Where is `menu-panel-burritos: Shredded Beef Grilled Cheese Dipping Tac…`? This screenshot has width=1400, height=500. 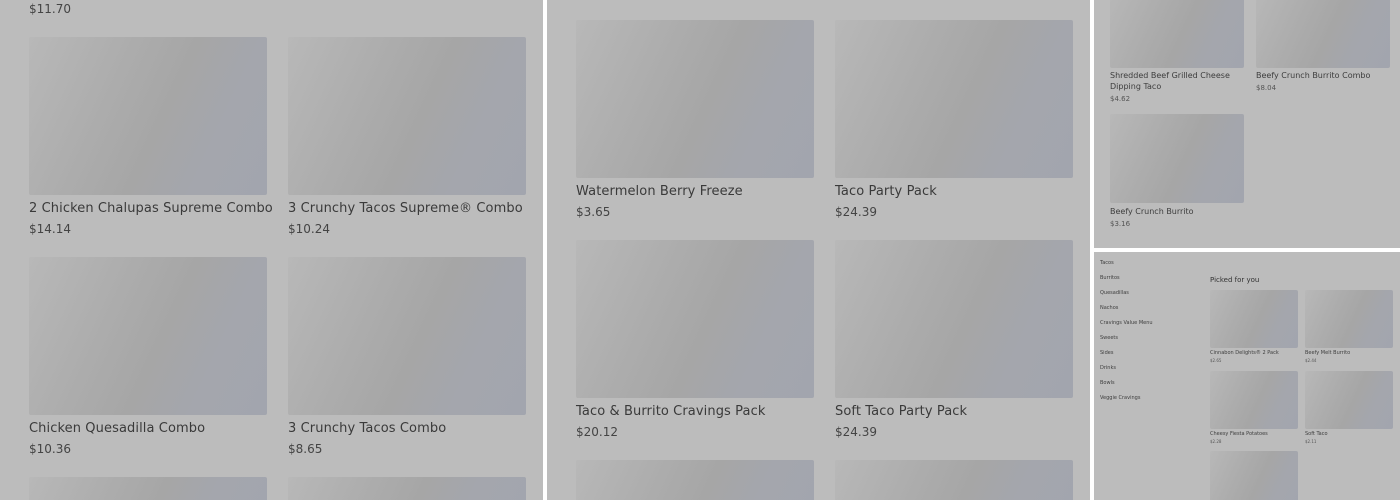
menu-panel-burritos: Shredded Beef Grilled Cheese Dipping Tac… is located at coordinates (1247, 124).